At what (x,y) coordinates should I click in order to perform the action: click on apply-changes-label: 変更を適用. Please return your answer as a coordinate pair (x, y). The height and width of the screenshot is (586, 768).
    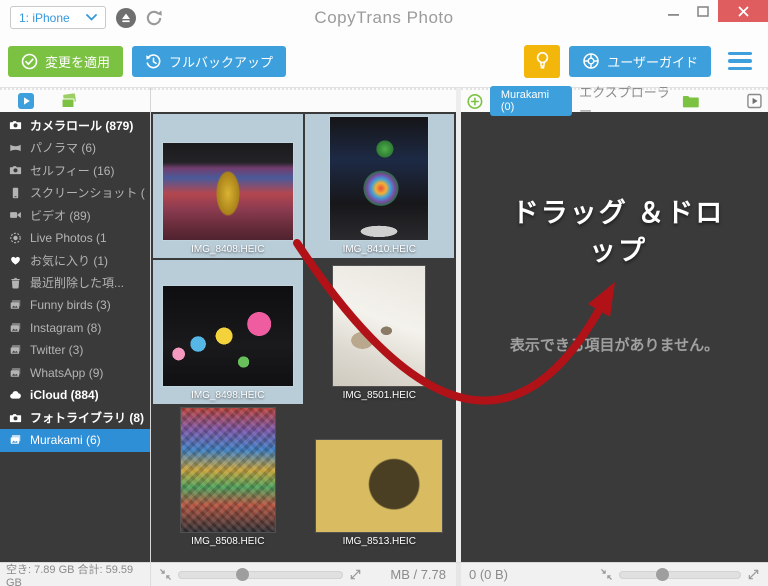
    Looking at the image, I should click on (78, 62).